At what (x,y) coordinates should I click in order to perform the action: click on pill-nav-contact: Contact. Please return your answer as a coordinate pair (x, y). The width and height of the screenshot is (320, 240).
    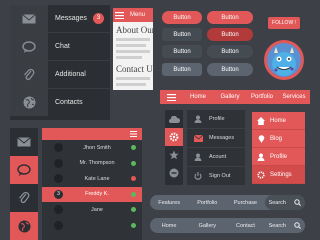
    Looking at the image, I should click on (245, 226).